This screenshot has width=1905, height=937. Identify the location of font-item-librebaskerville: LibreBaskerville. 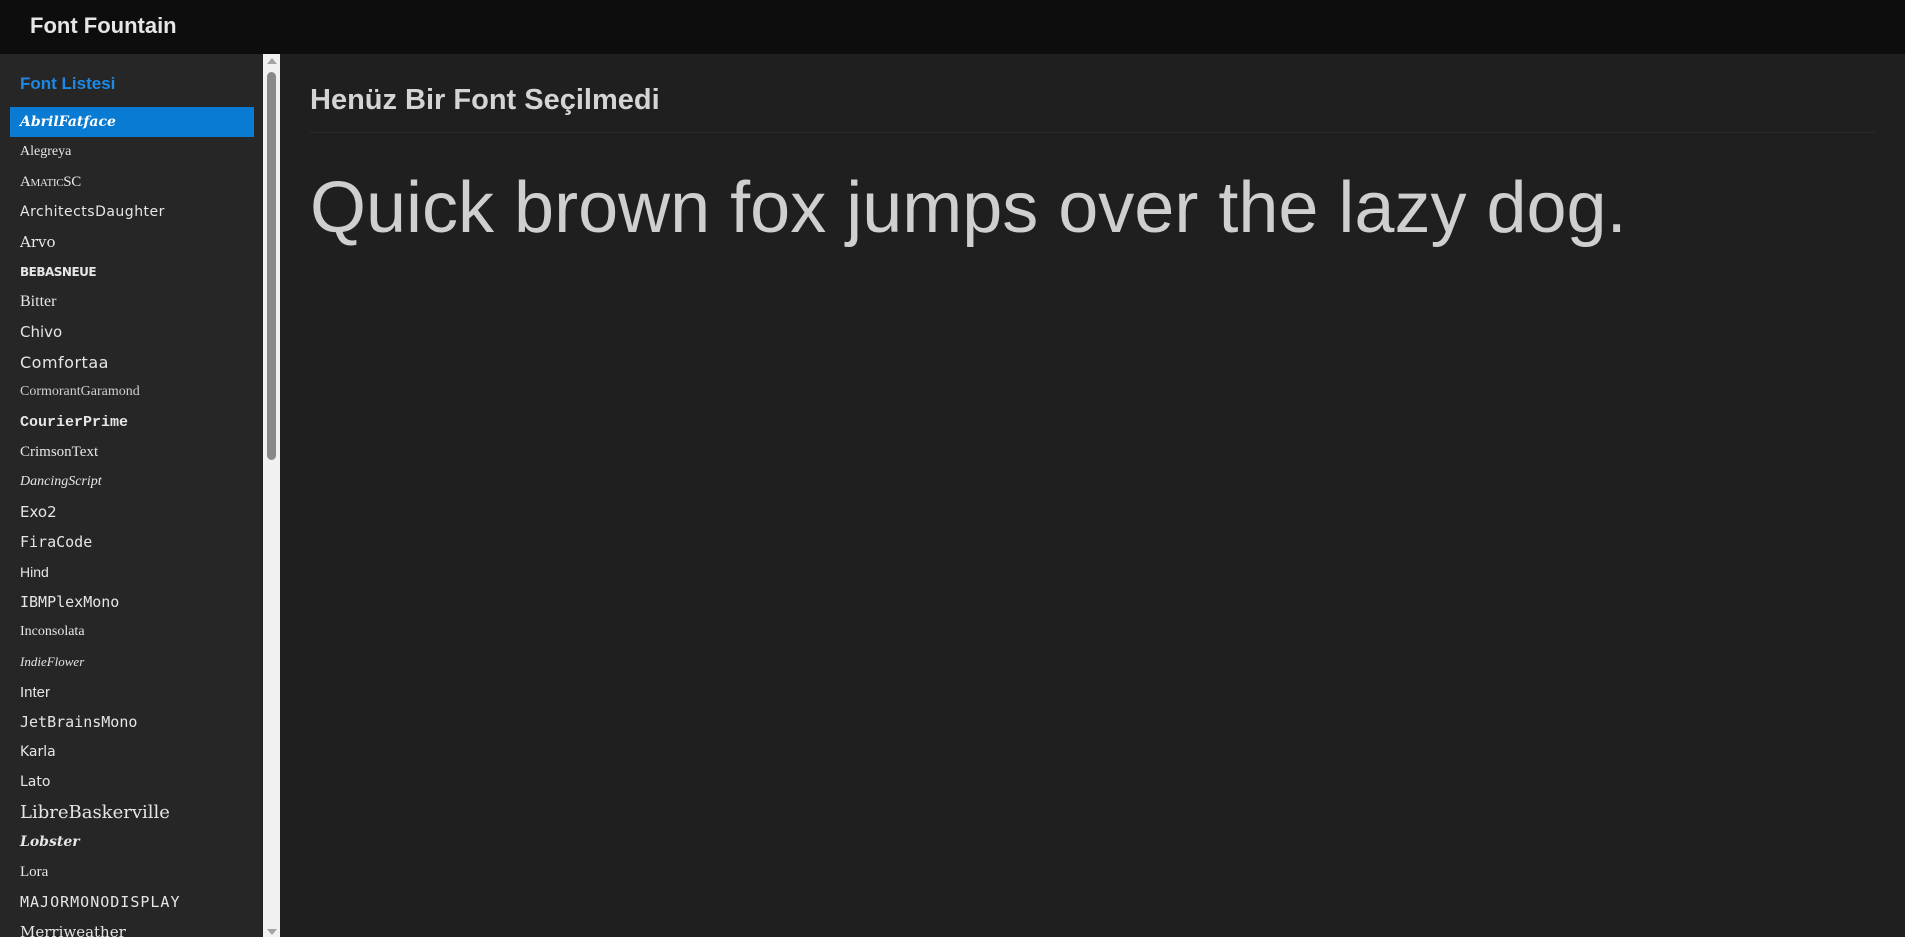
(132, 812).